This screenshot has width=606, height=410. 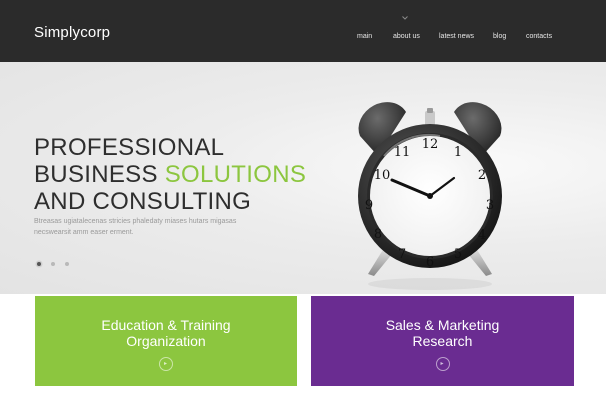 What do you see at coordinates (430, 144) in the screenshot?
I see `svg-text: 12` at bounding box center [430, 144].